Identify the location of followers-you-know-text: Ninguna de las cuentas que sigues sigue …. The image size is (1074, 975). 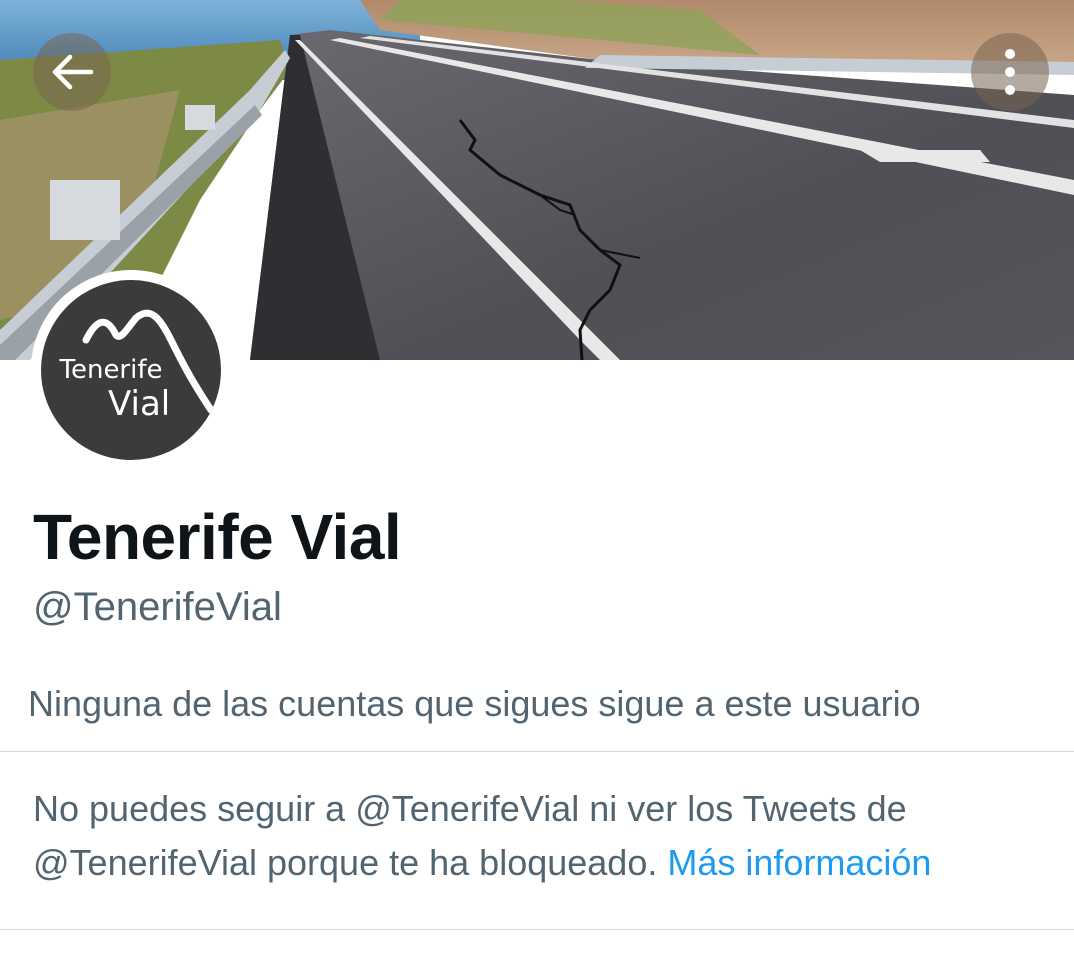
(474, 703).